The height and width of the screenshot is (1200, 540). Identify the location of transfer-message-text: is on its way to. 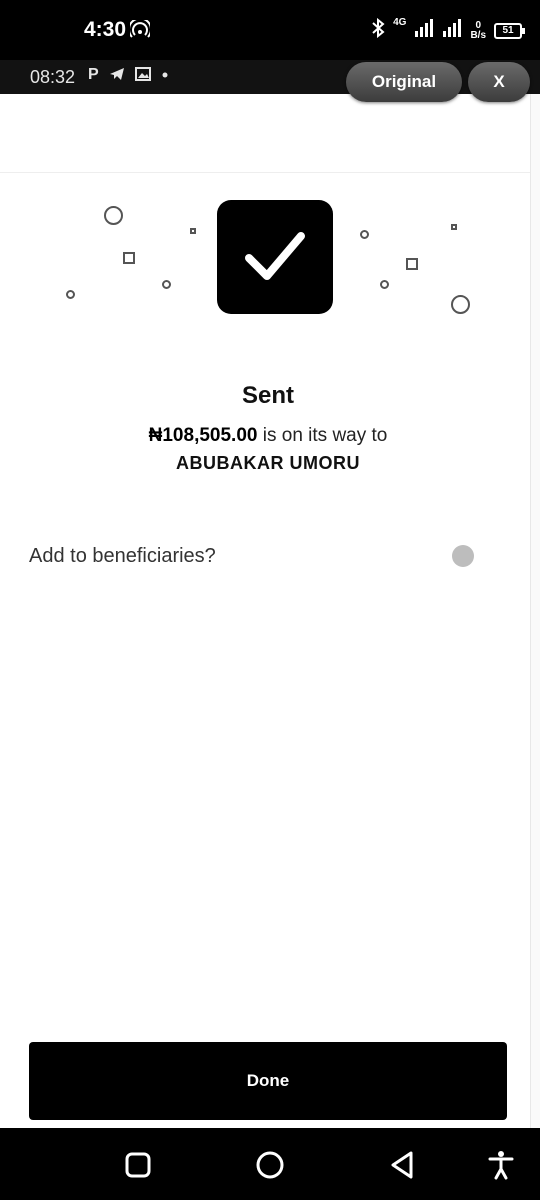
(322, 435).